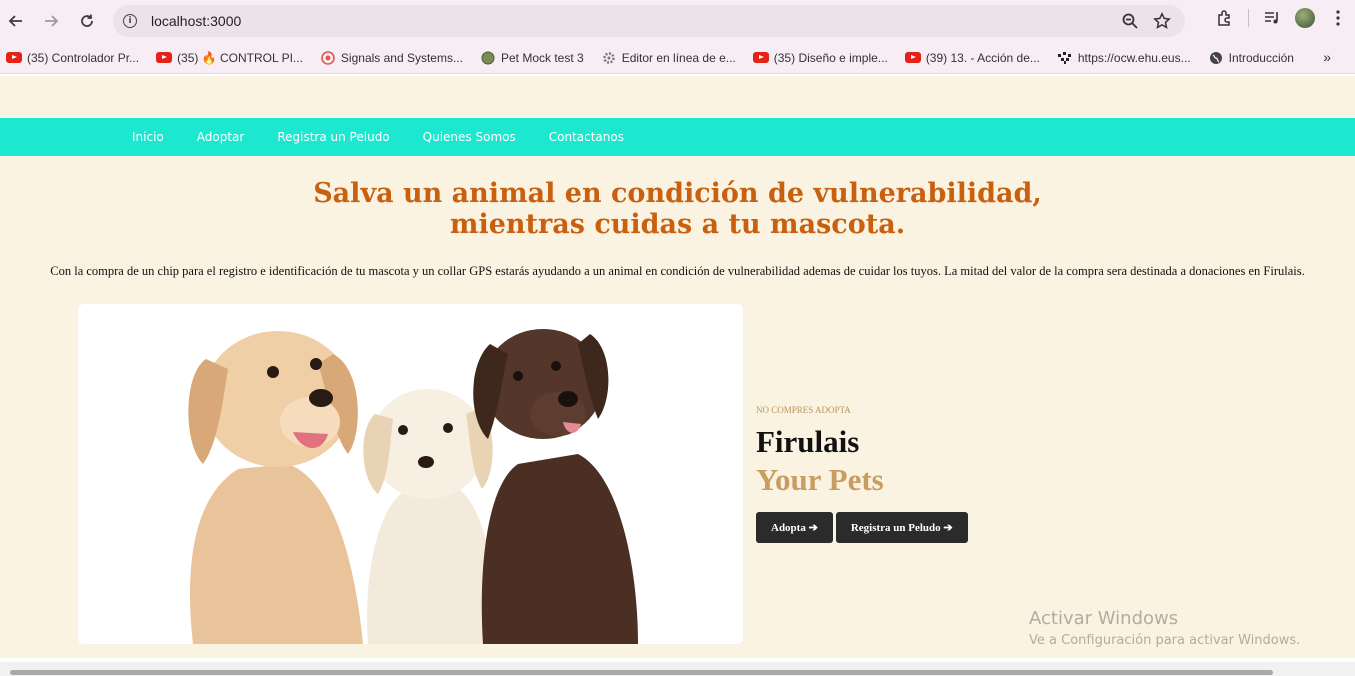 The image size is (1355, 676). Describe the element at coordinates (901, 527) in the screenshot. I see `register-pet-button: Registra un Peludo ➔` at that location.